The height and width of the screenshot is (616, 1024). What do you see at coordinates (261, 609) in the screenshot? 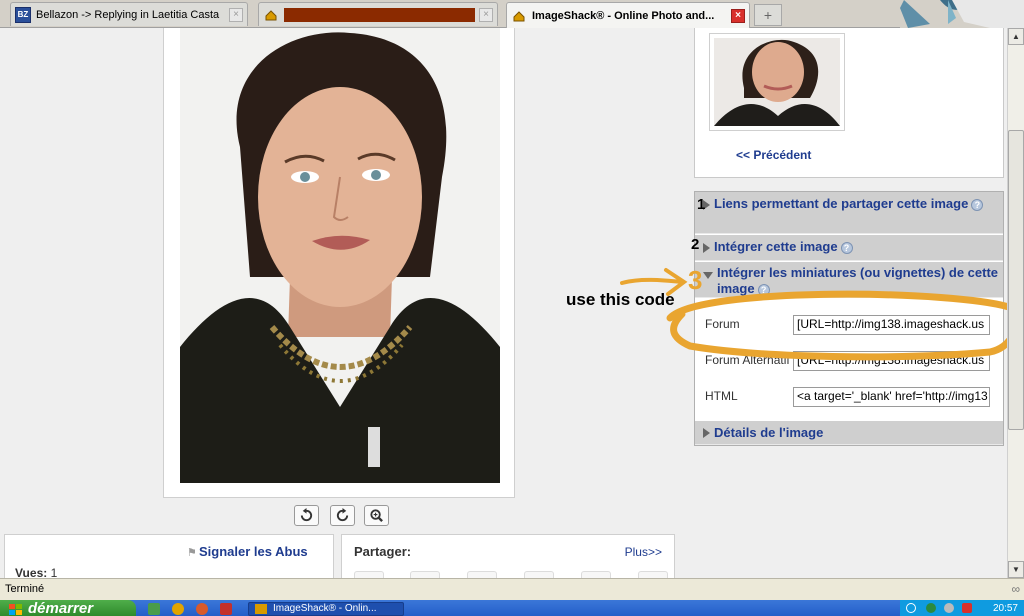
I see `imageshack-taskbar-icon` at bounding box center [261, 609].